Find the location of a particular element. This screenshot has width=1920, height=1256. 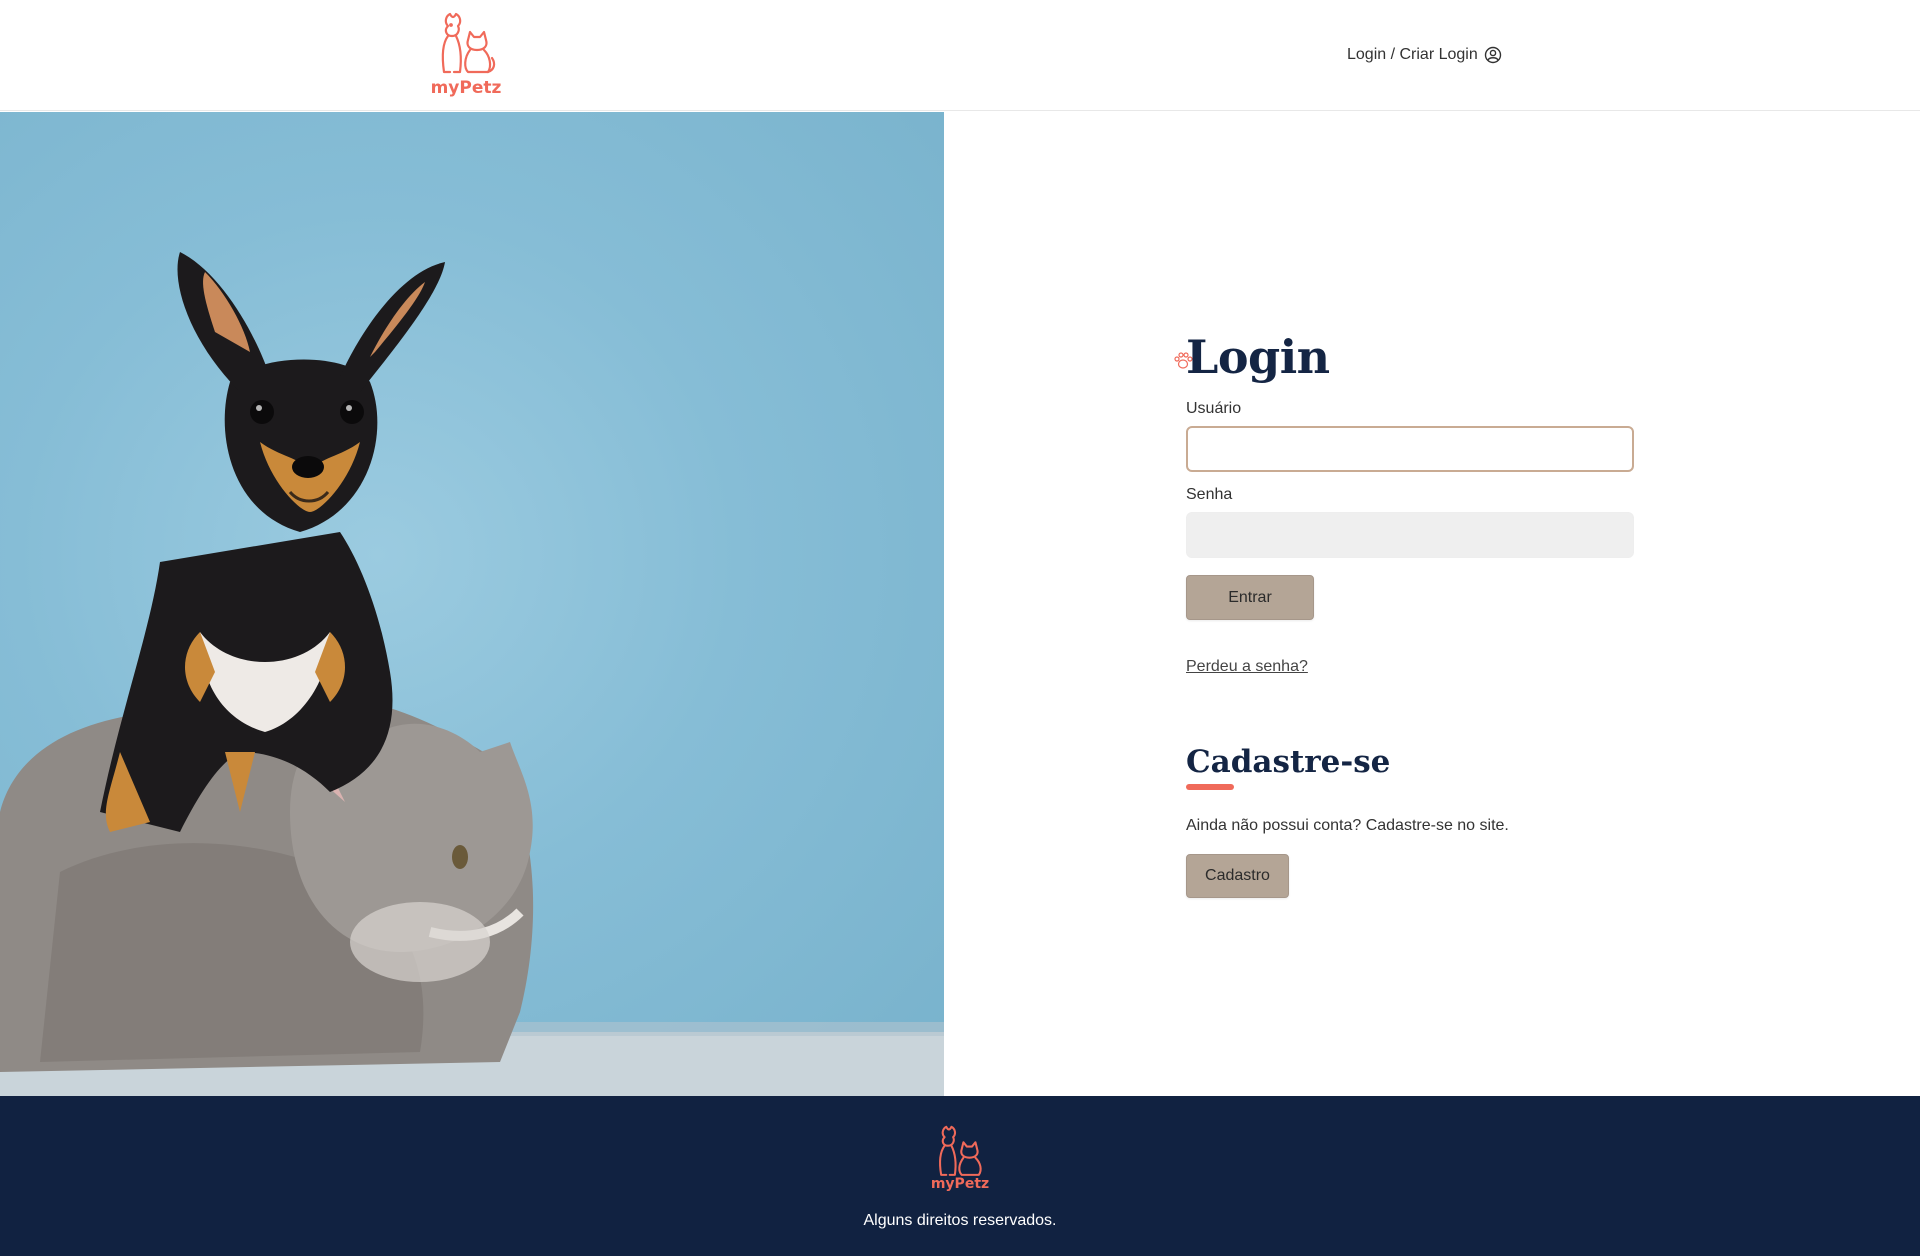

site-footer: myPetz Alguns direitos reservados. is located at coordinates (960, 1176).